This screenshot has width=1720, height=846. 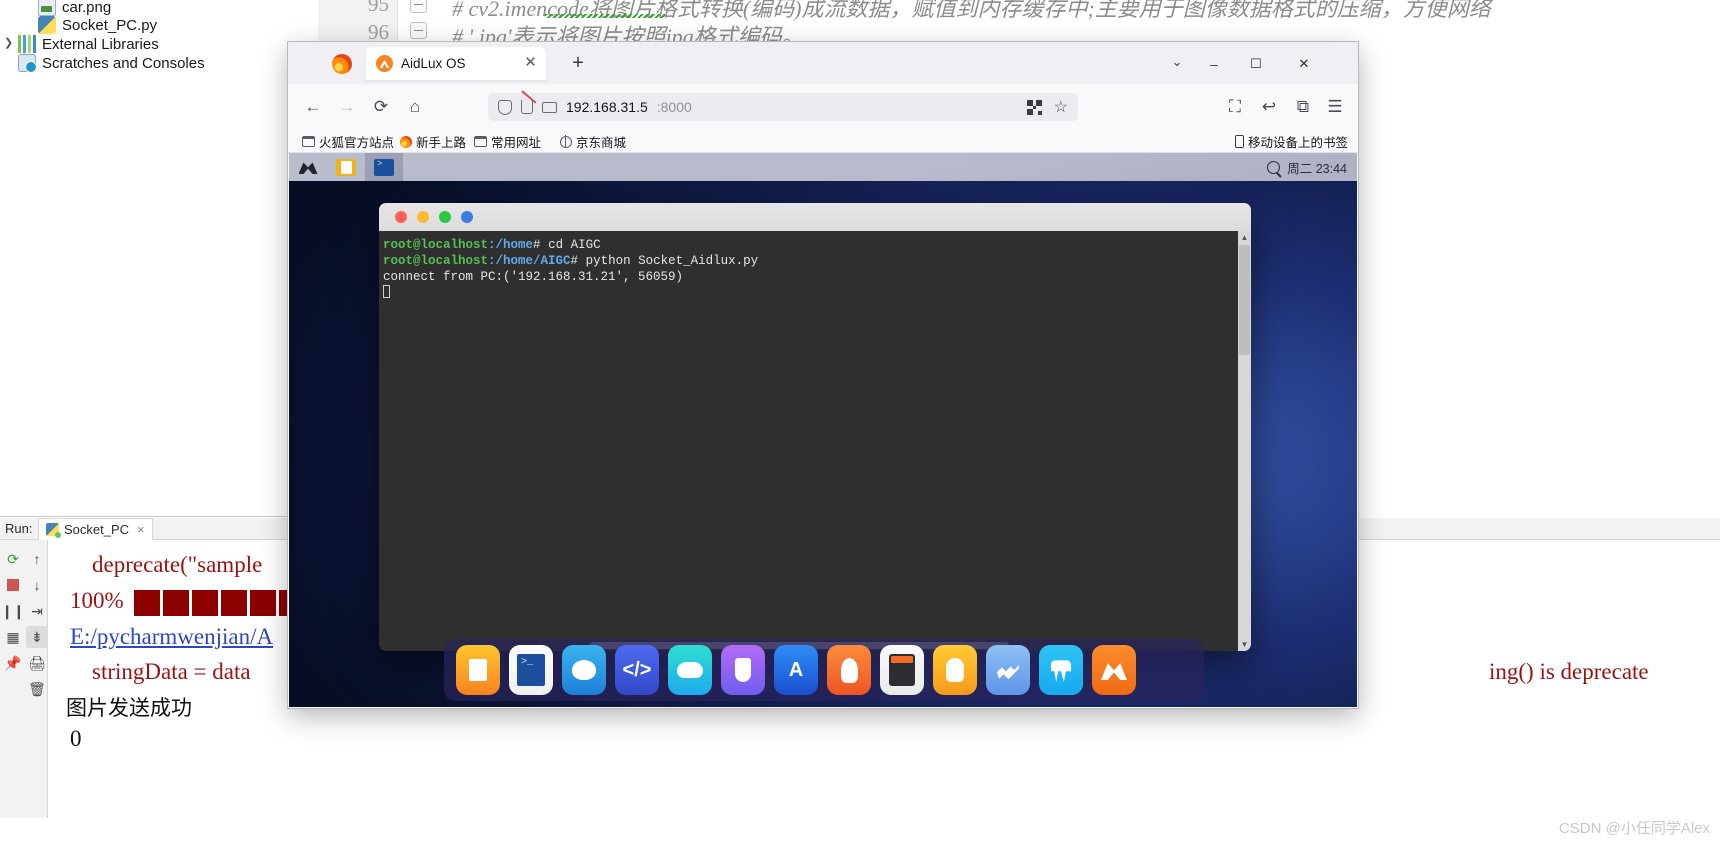 I want to click on dock-touch-icon, so click(x=955, y=670).